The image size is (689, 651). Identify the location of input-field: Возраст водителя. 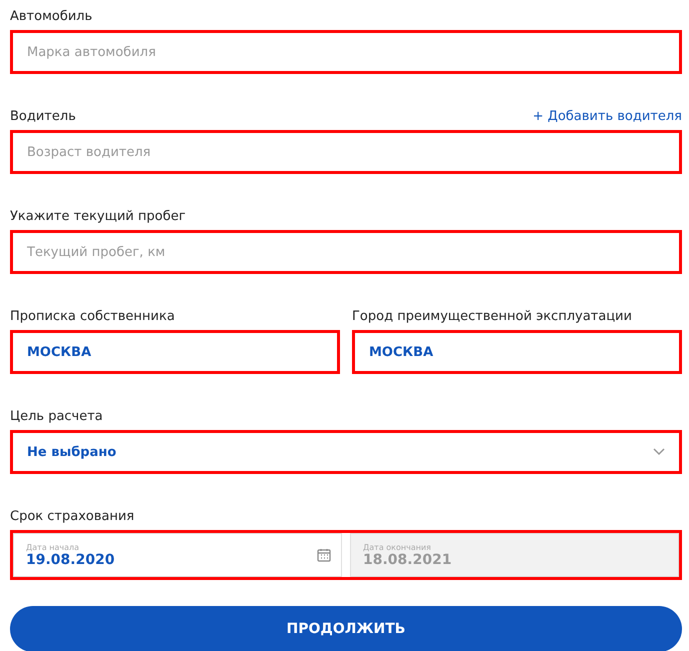
(346, 152).